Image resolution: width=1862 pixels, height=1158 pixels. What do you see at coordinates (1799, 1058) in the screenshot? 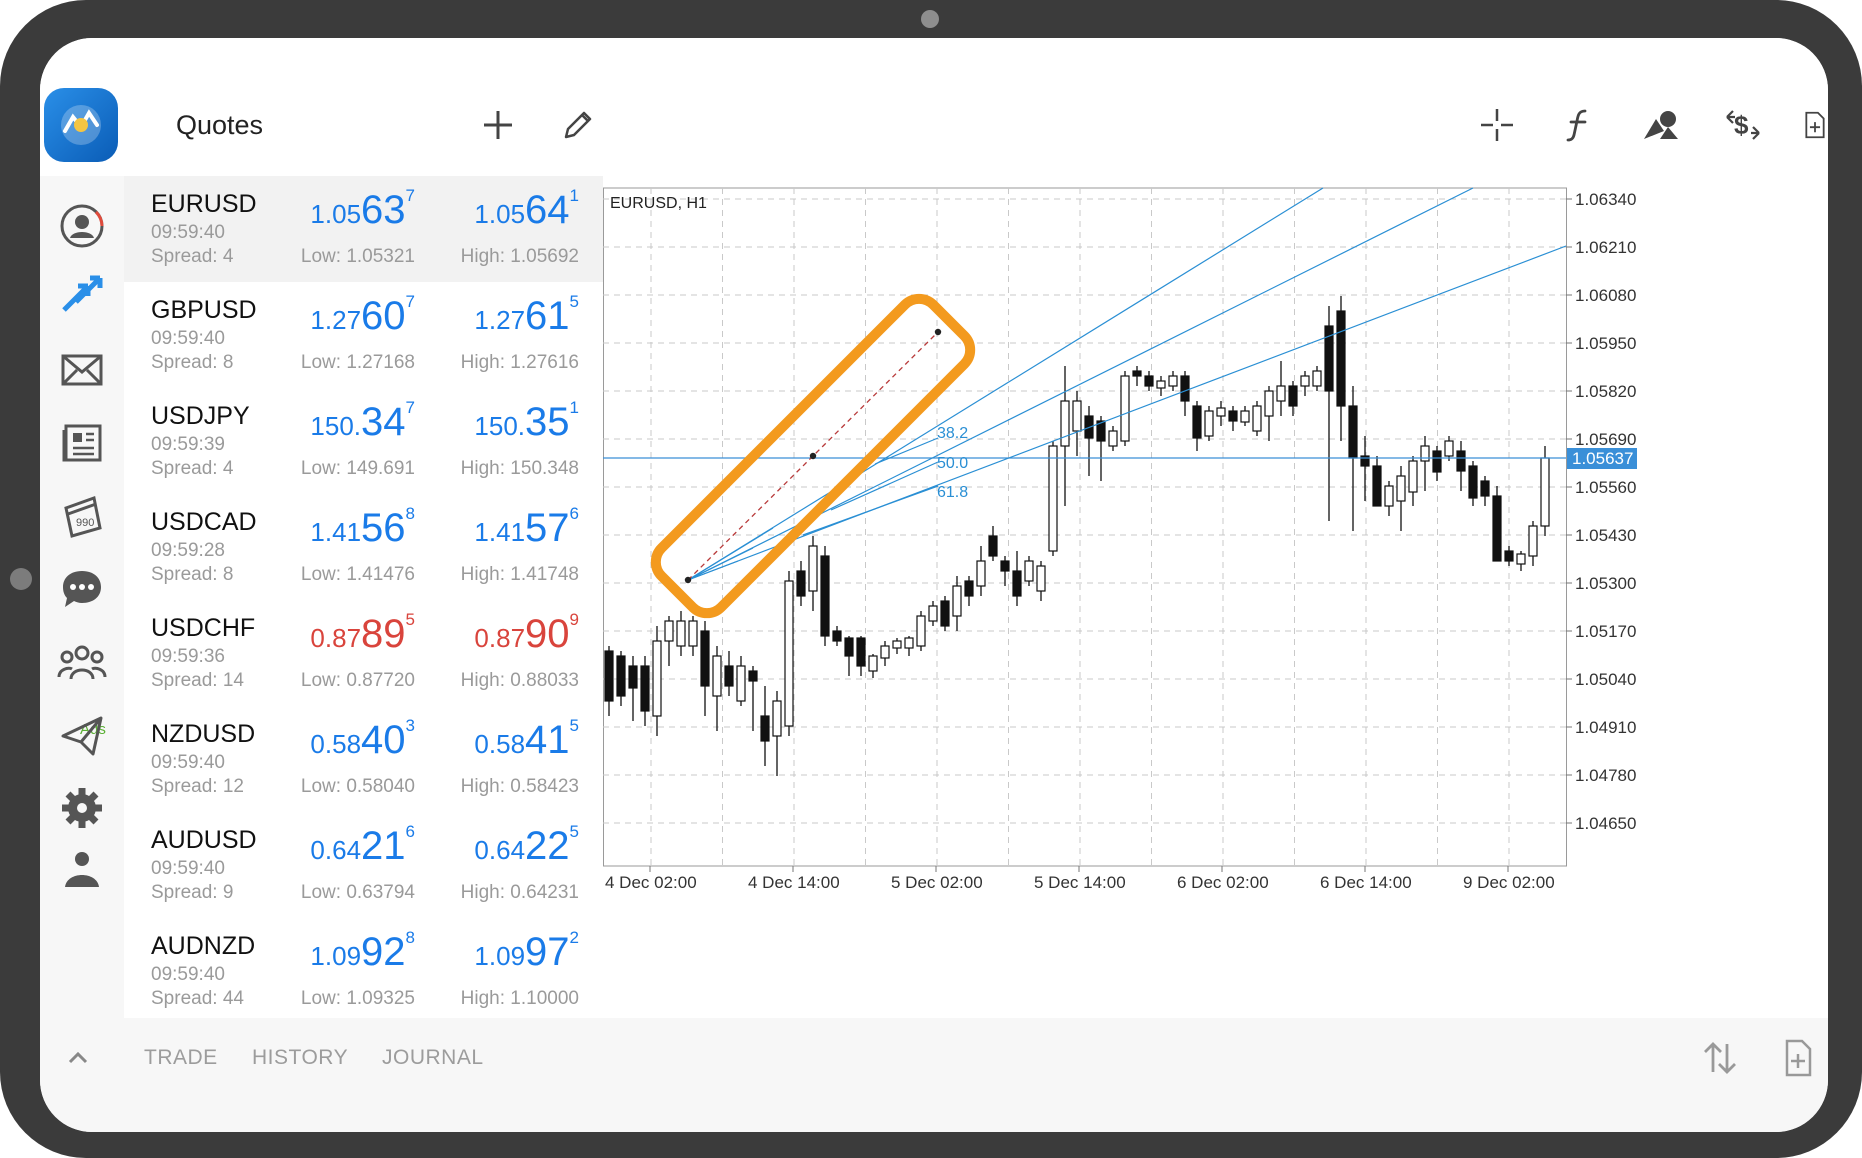
I see `new-report-button` at bounding box center [1799, 1058].